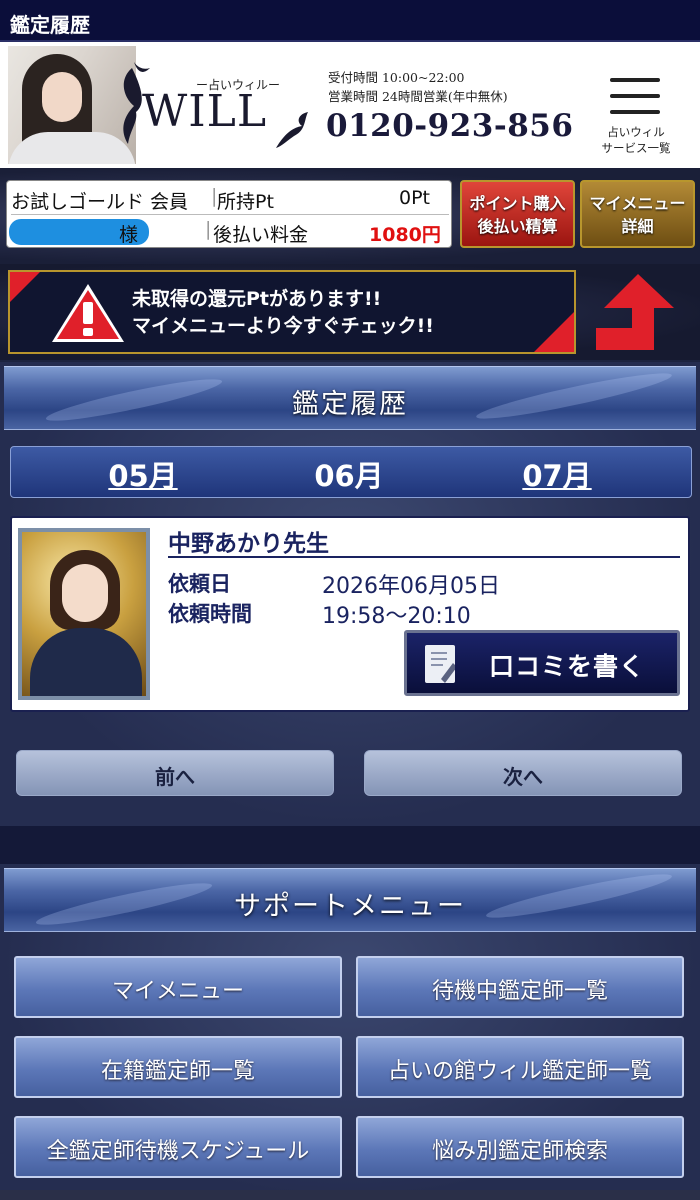  What do you see at coordinates (635, 312) in the screenshot?
I see `up-arrow-icon` at bounding box center [635, 312].